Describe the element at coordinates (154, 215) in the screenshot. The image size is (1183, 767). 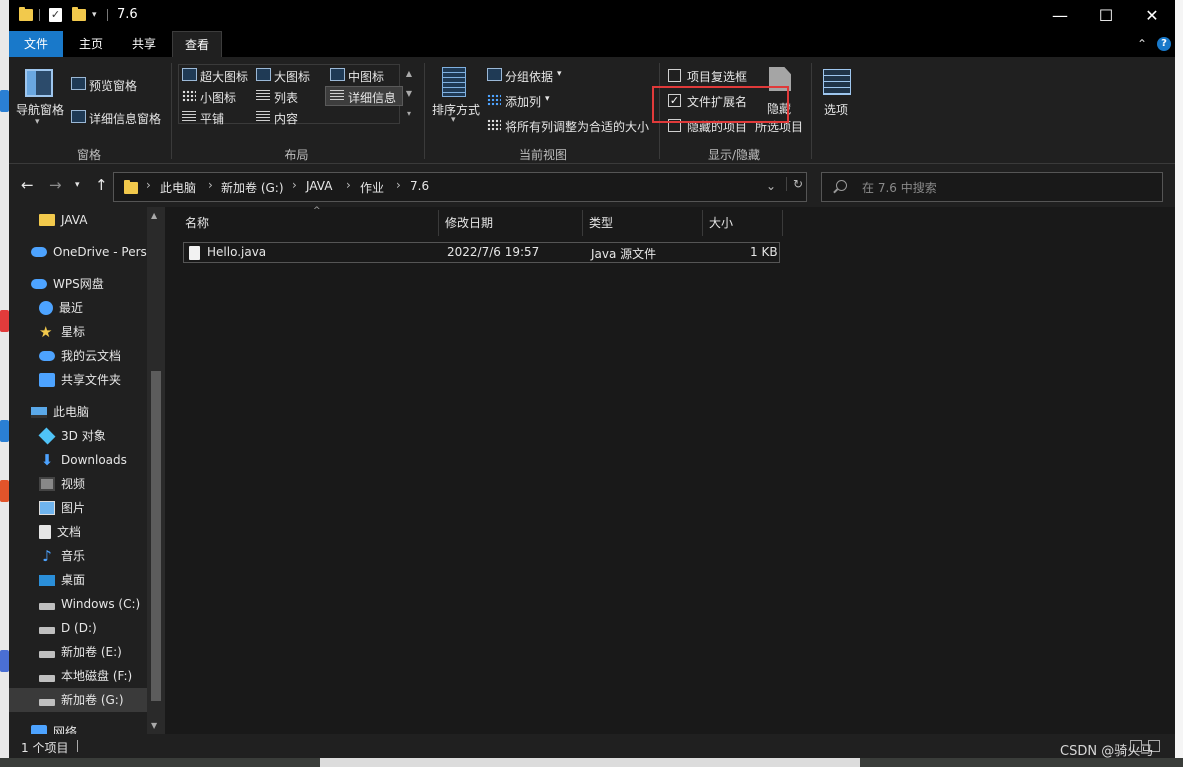
I see `scroll-up-icon: ▲` at that location.